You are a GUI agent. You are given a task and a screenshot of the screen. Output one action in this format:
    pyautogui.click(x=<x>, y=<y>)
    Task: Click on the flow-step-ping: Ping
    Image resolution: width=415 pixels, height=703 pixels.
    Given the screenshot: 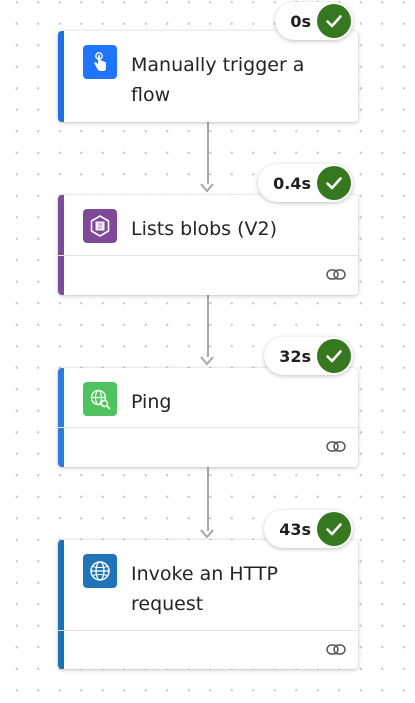 What is the action you would take?
    pyautogui.click(x=208, y=417)
    